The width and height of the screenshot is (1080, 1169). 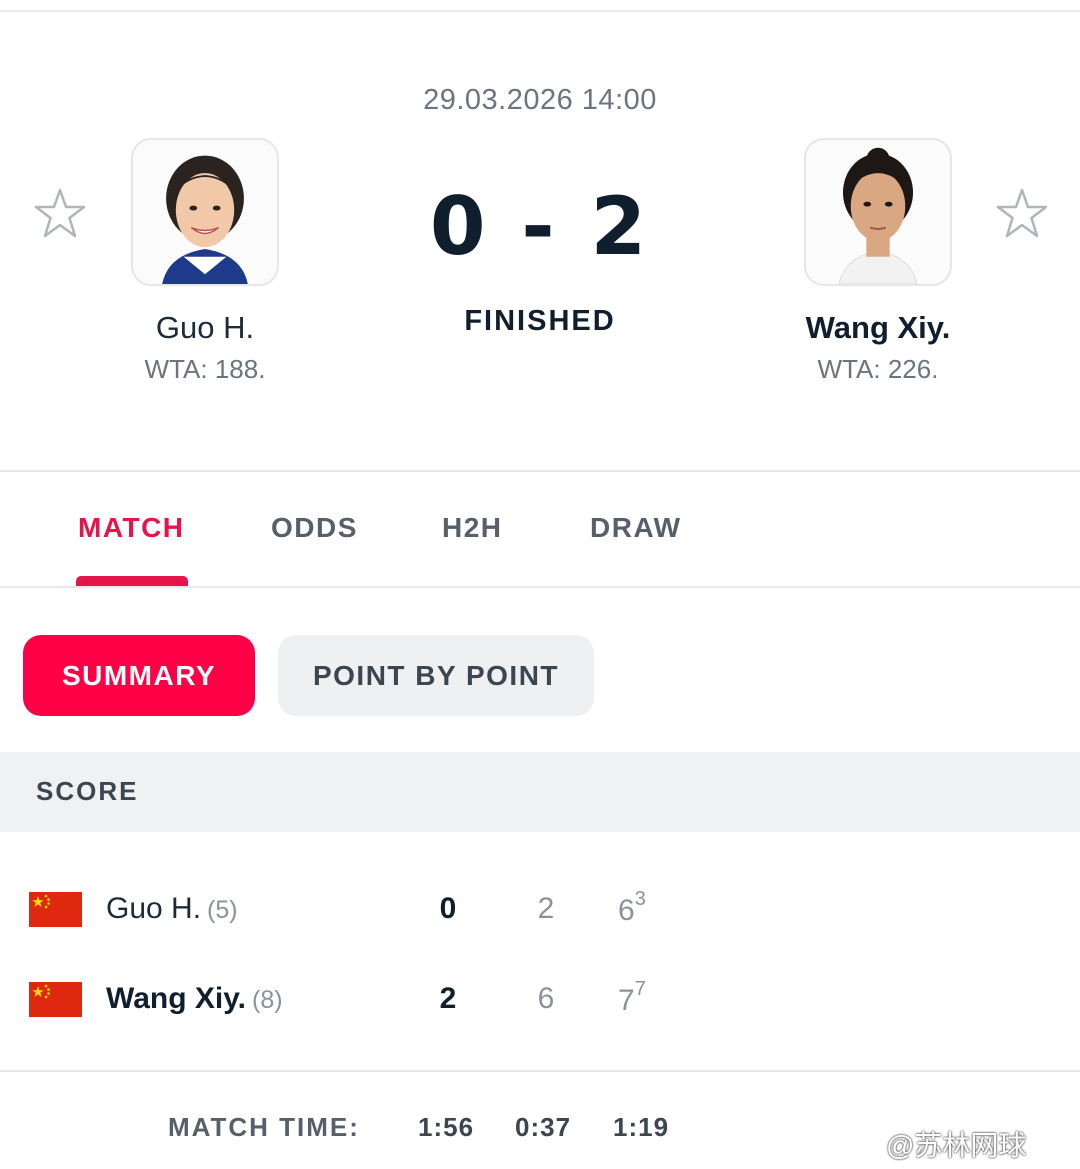 I want to click on score-section-header: SCORE, so click(x=540, y=792).